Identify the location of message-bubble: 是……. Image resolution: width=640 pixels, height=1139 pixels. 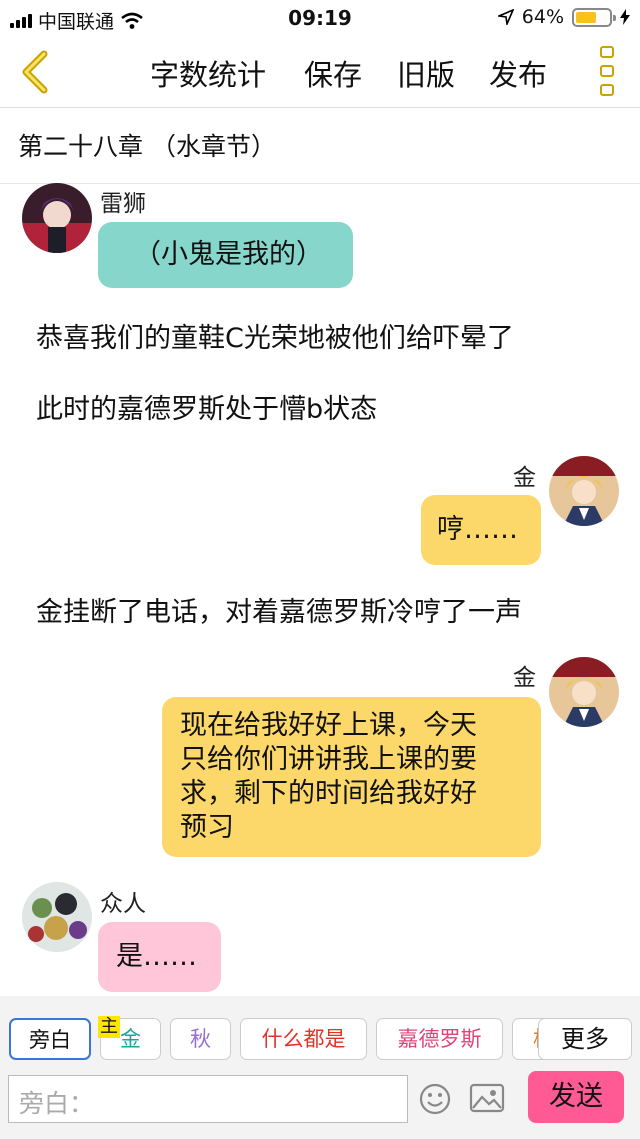
(159, 957).